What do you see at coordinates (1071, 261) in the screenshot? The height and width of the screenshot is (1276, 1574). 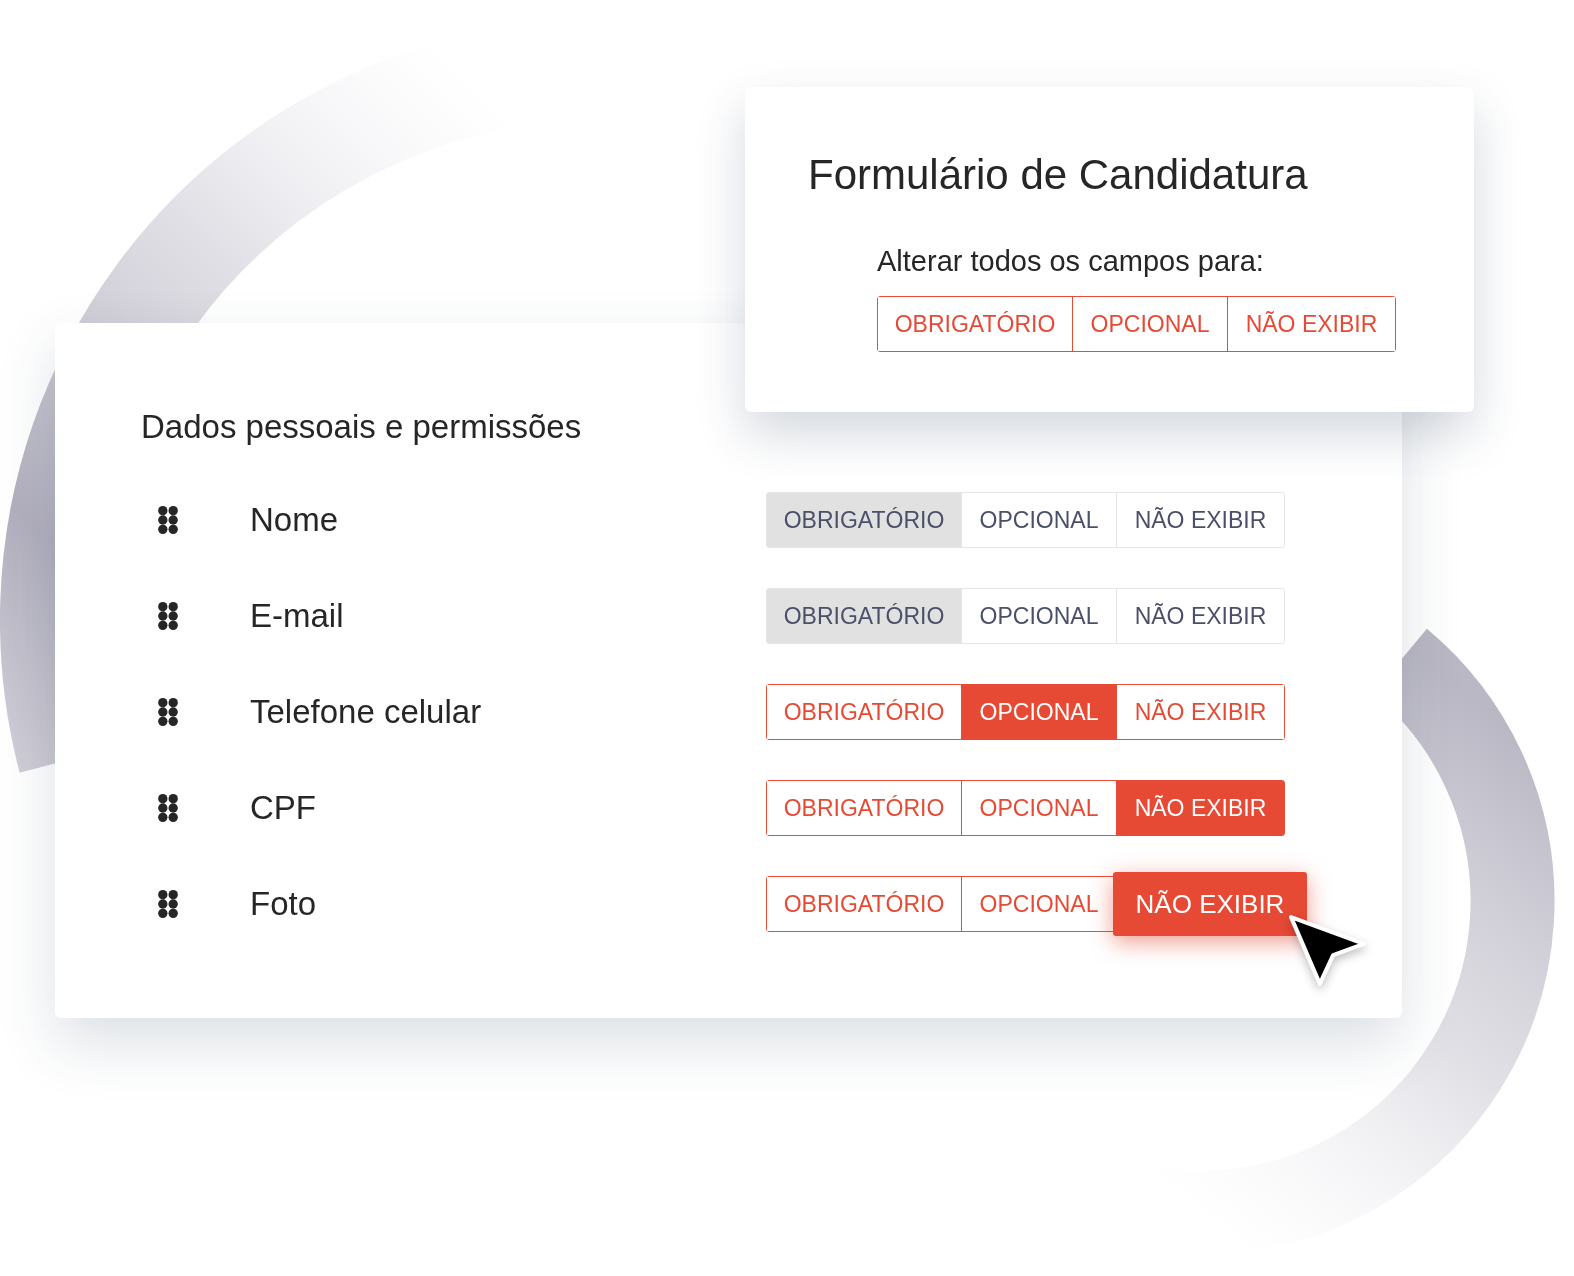 I see `bulk-change-prompt: Alterar todos os campos para:` at bounding box center [1071, 261].